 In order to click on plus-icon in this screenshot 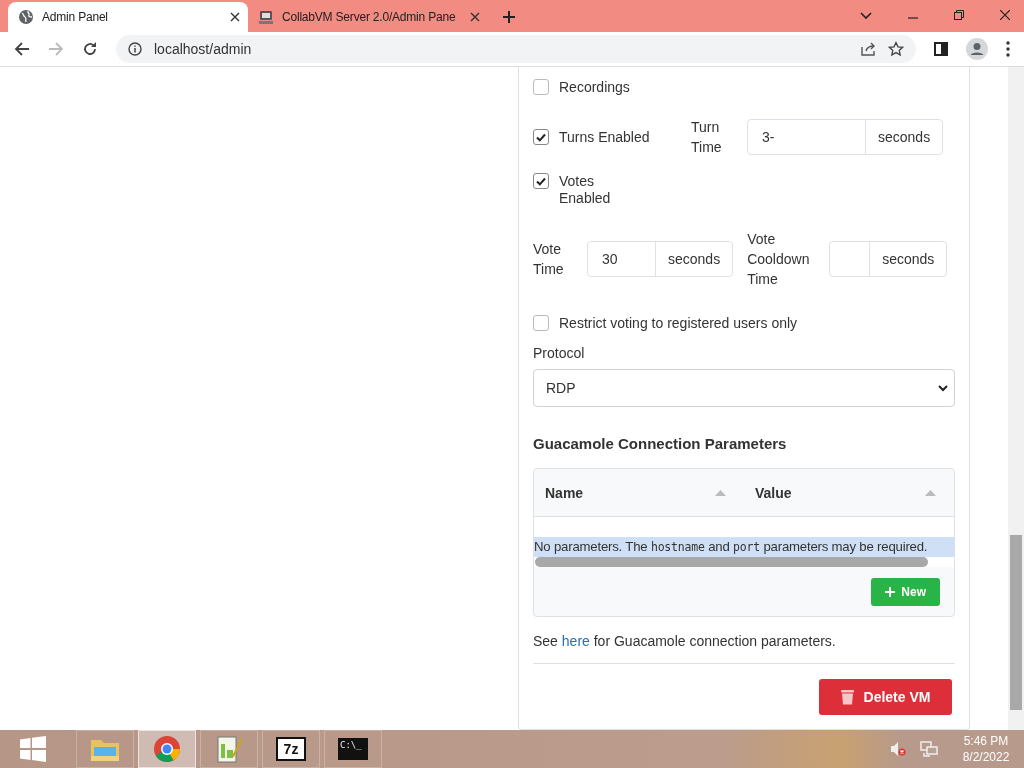, I will do `click(890, 592)`.